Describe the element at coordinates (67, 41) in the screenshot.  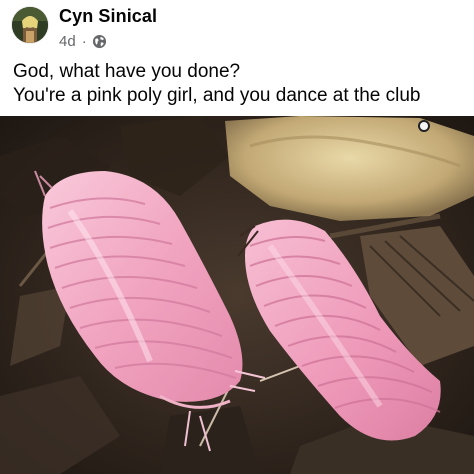
I see `post-timestamp: 4d` at that location.